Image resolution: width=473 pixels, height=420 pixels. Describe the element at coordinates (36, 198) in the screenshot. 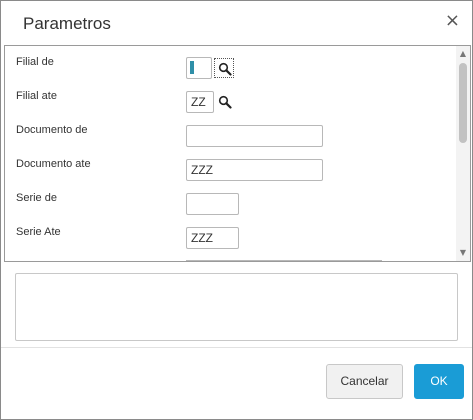

I see `label-serie-de: Serie de` at that location.